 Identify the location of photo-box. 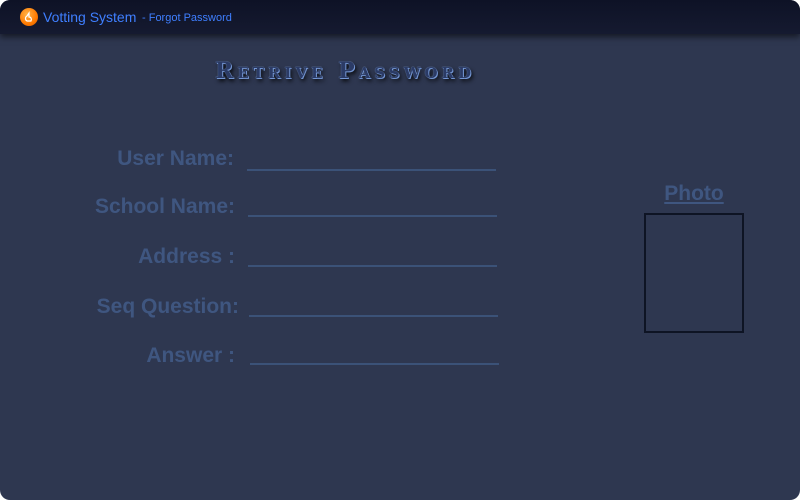
(694, 273).